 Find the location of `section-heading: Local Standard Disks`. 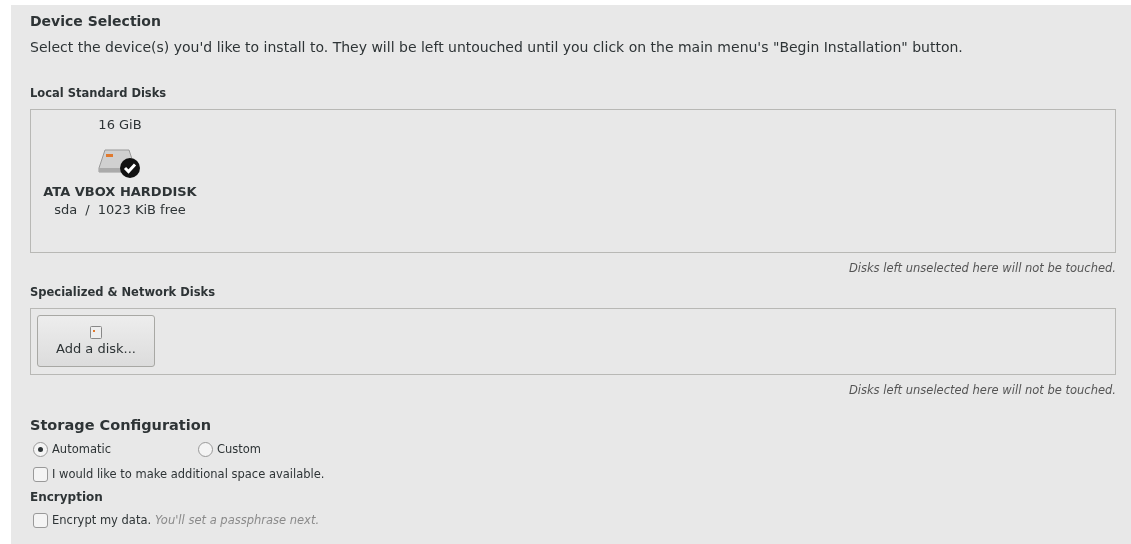

section-heading: Local Standard Disks is located at coordinates (98, 93).